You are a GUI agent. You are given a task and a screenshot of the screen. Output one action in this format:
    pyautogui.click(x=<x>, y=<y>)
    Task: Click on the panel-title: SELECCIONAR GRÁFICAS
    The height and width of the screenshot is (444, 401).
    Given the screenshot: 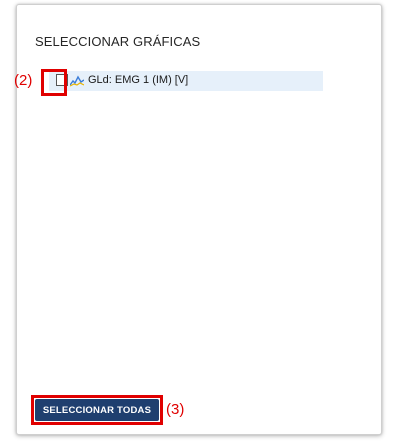 What is the action you would take?
    pyautogui.click(x=118, y=41)
    